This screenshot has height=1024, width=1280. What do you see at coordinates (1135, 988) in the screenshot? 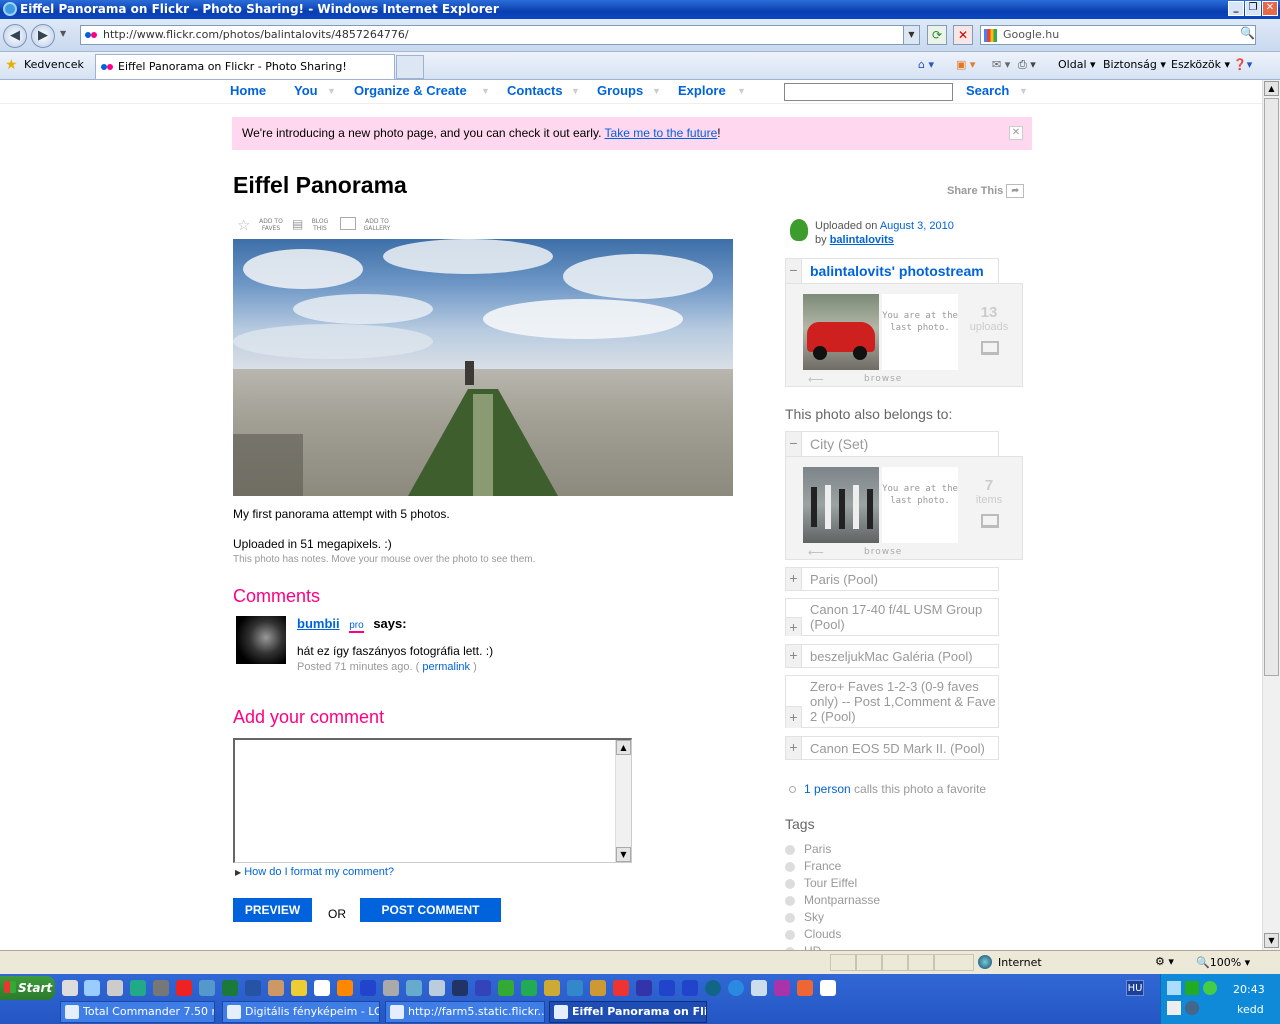
I see `language-indicator: HU` at bounding box center [1135, 988].